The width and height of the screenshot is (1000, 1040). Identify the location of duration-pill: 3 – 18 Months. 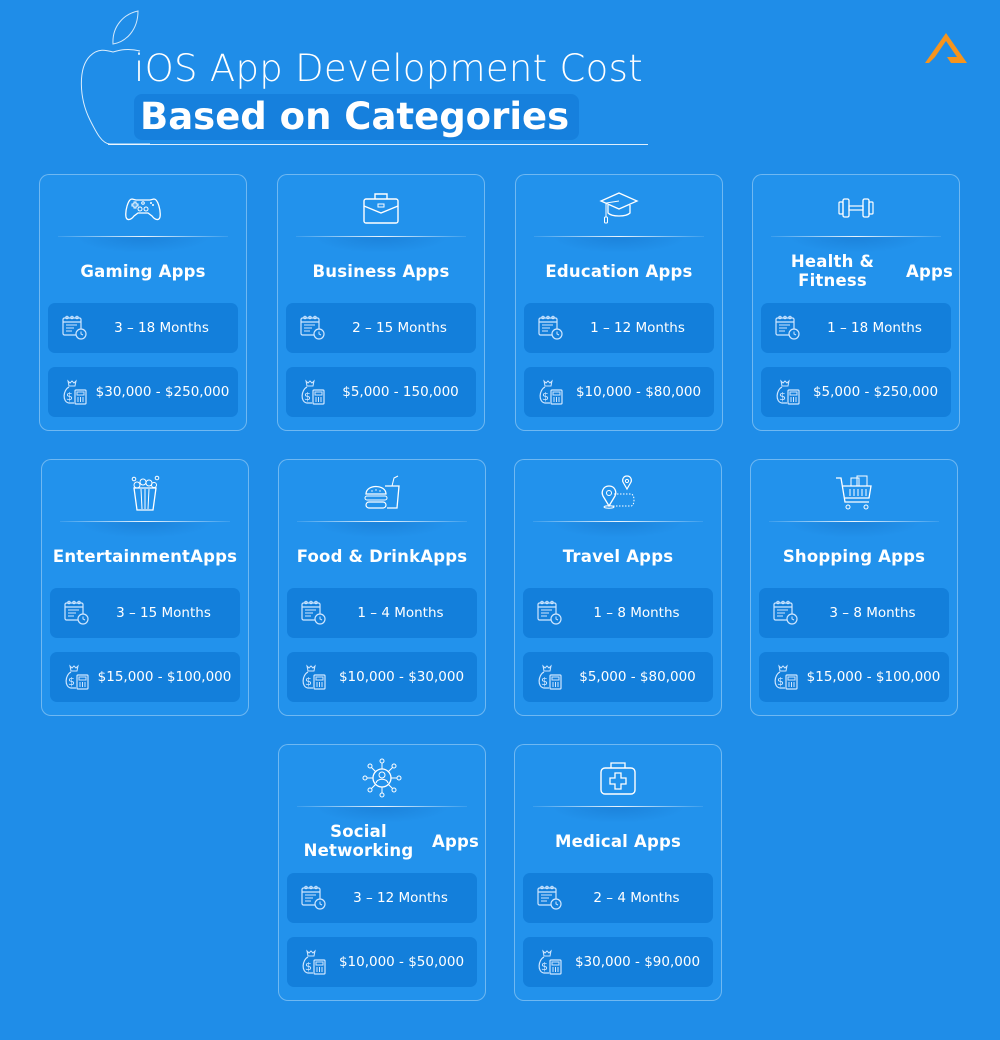
(143, 328).